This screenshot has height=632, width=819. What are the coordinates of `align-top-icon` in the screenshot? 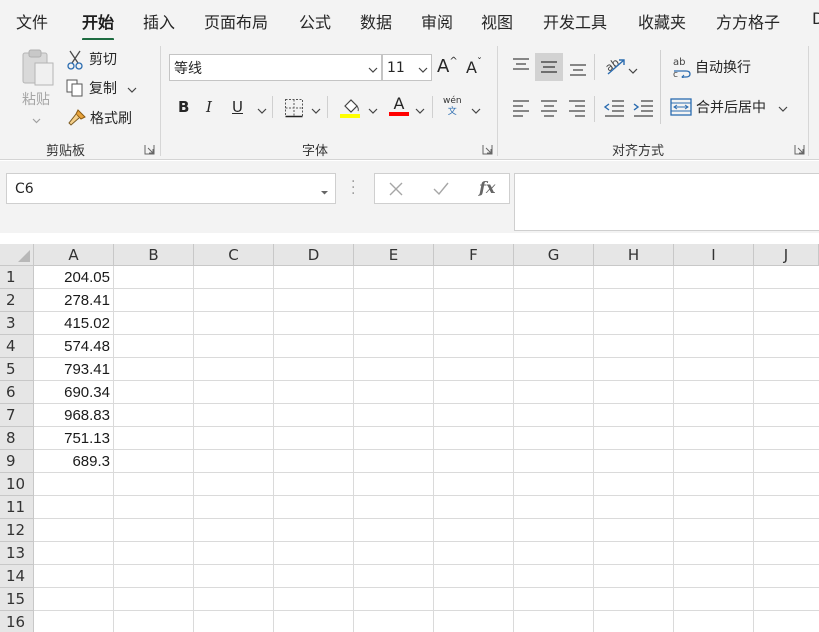 It's located at (521, 68).